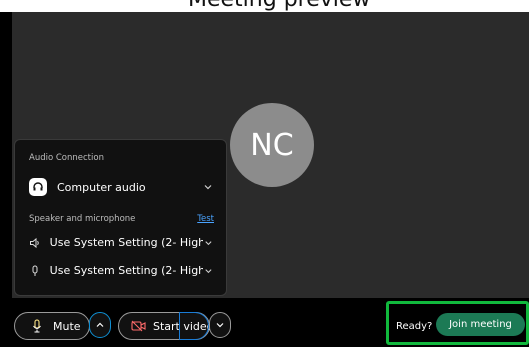  I want to click on join-highlight: Ready? Join meeting, so click(457, 323).